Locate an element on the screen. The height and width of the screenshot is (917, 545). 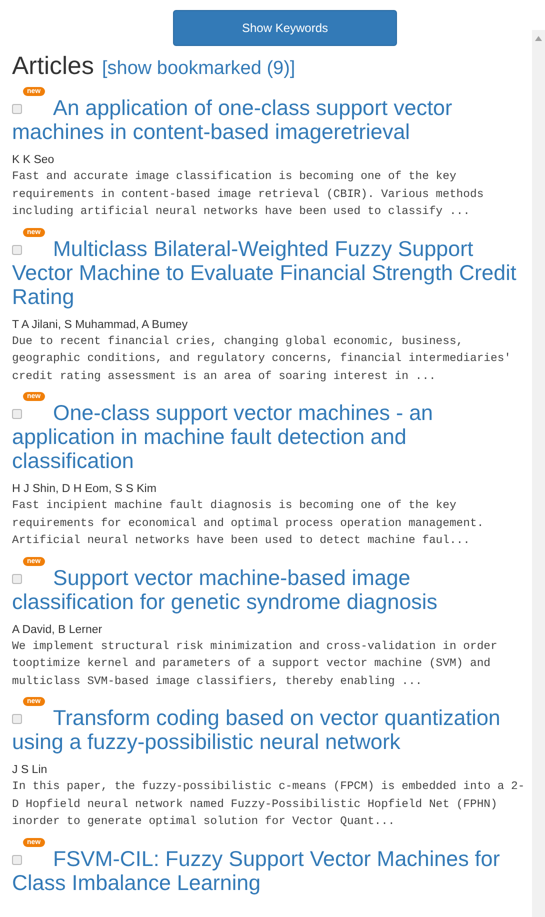
article-authors: T A Jilani, S Muhammad, A Bumey is located at coordinates (100, 324).